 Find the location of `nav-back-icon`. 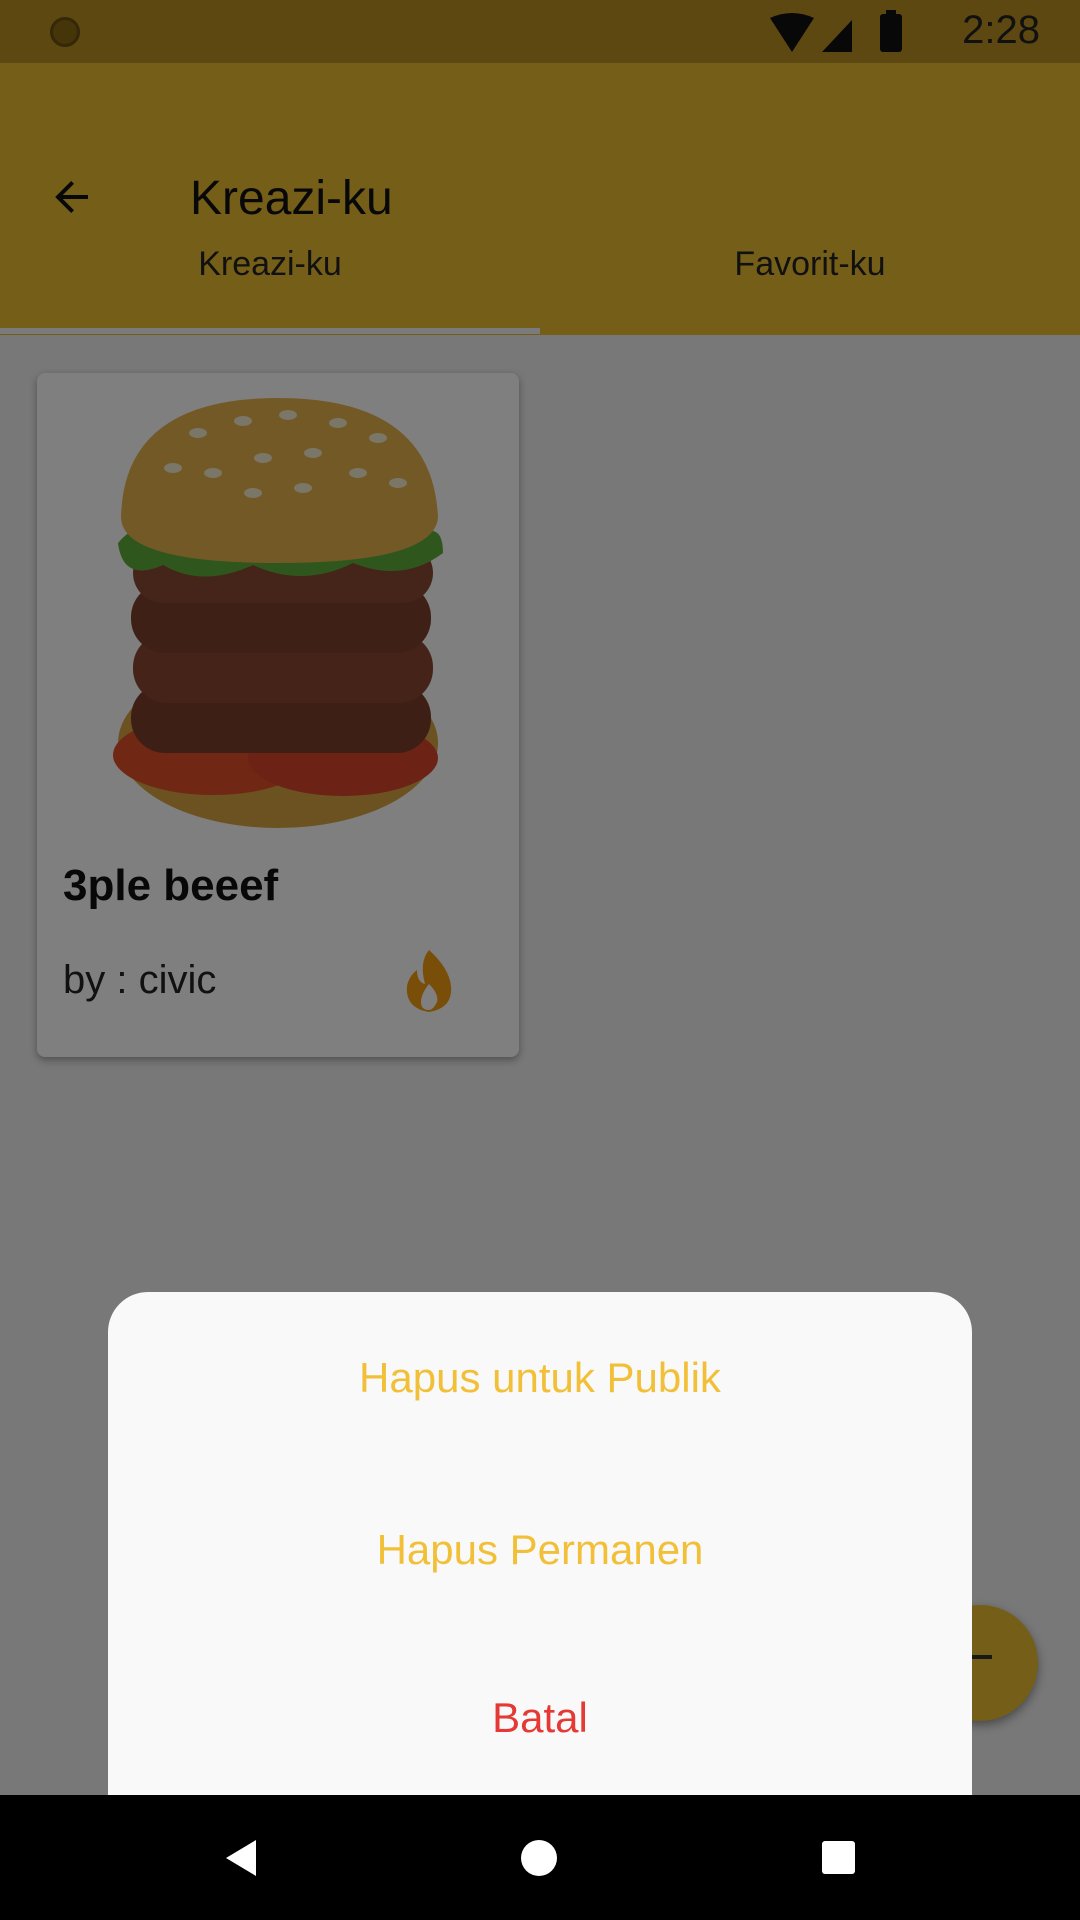

nav-back-icon is located at coordinates (242, 1858).